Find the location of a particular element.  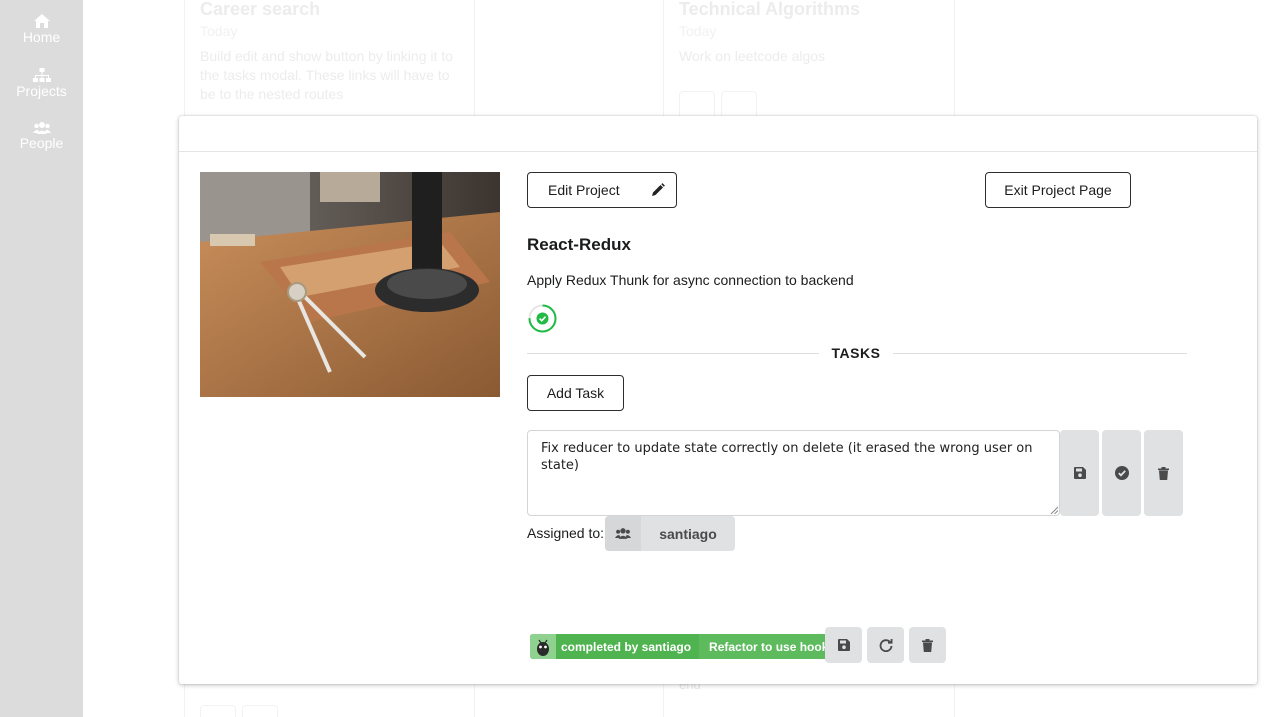

sitemap-icon is located at coordinates (41, 75).